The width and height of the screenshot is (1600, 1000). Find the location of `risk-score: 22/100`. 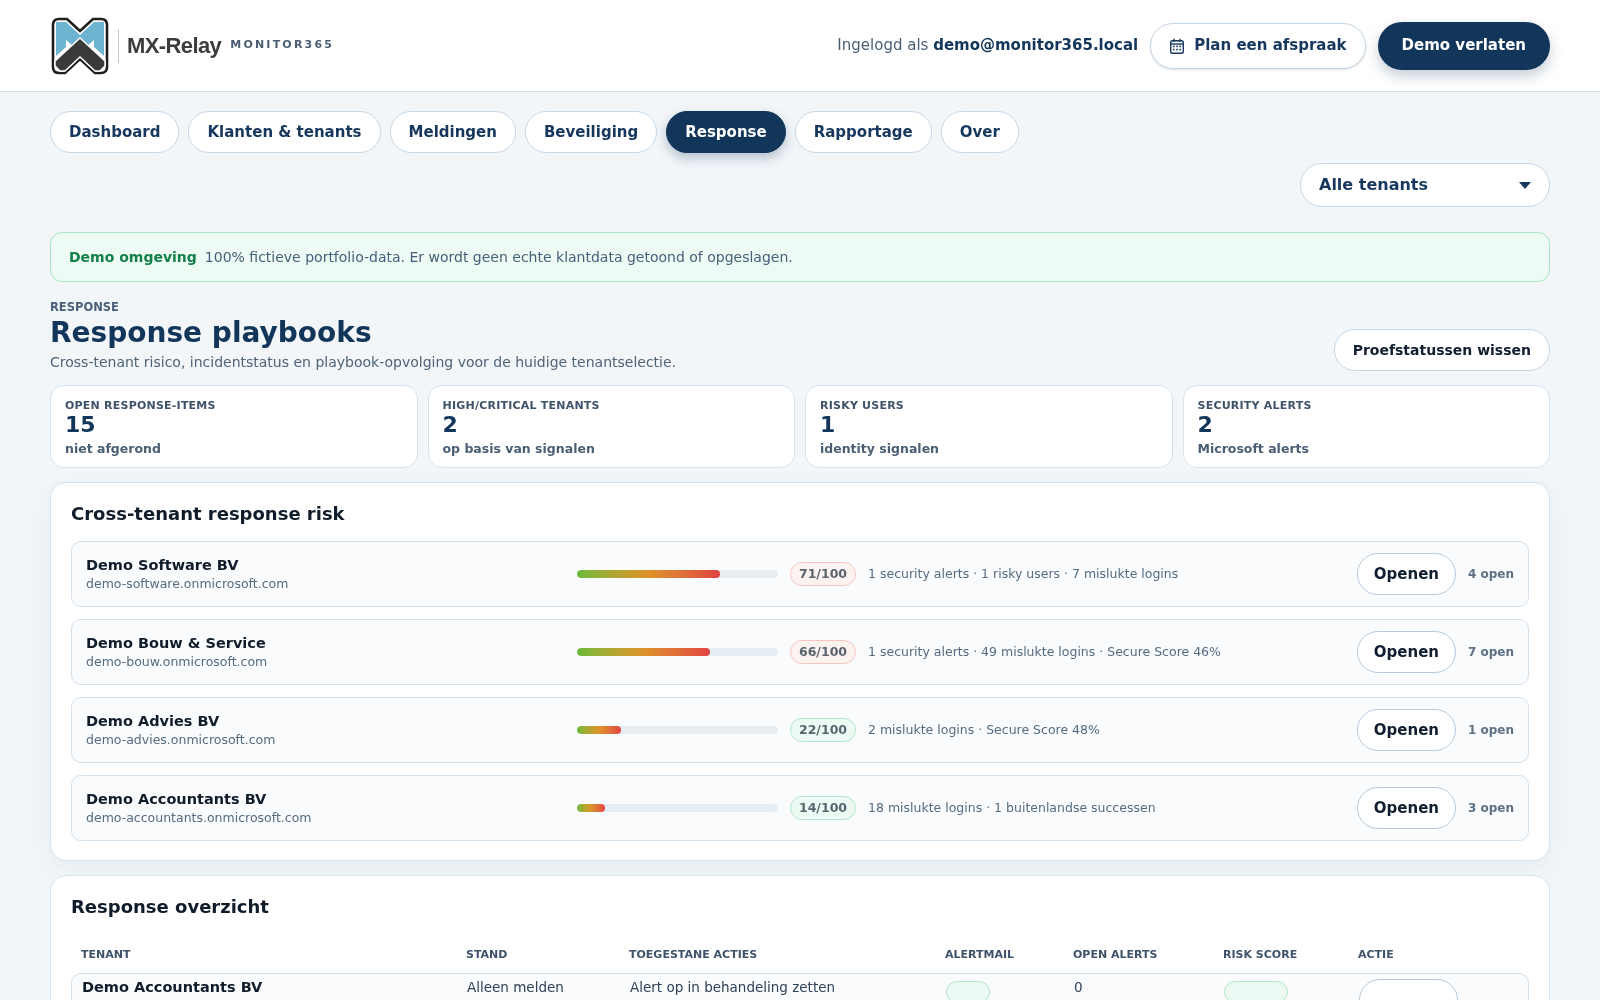

risk-score: 22/100 is located at coordinates (823, 730).